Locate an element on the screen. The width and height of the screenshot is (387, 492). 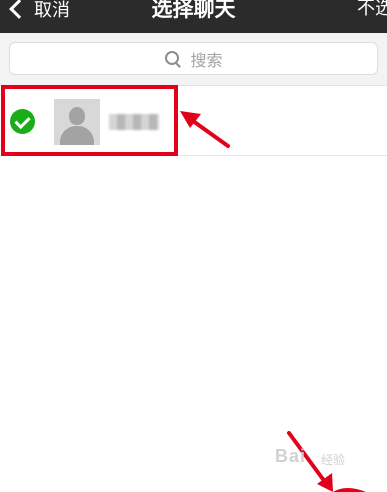
watermark-logo: Bai is located at coordinates (291, 456).